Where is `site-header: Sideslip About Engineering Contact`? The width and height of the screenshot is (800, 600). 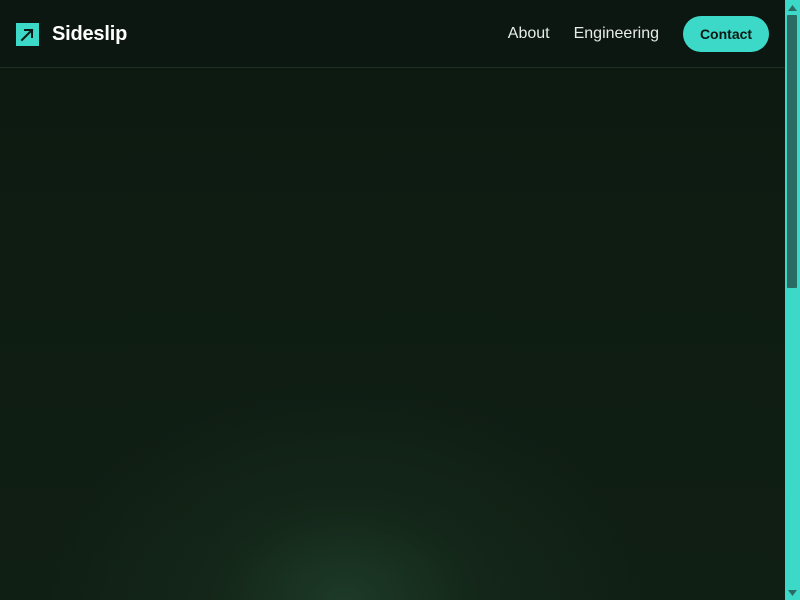
site-header: Sideslip About Engineering Contact is located at coordinates (392, 34).